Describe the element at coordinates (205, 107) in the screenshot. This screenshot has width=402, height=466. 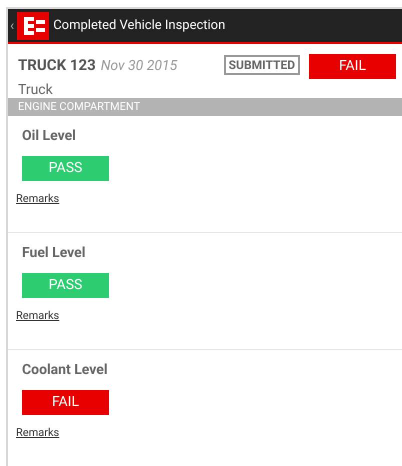
I see `section-header: ENGINE COMPARTMENT` at that location.